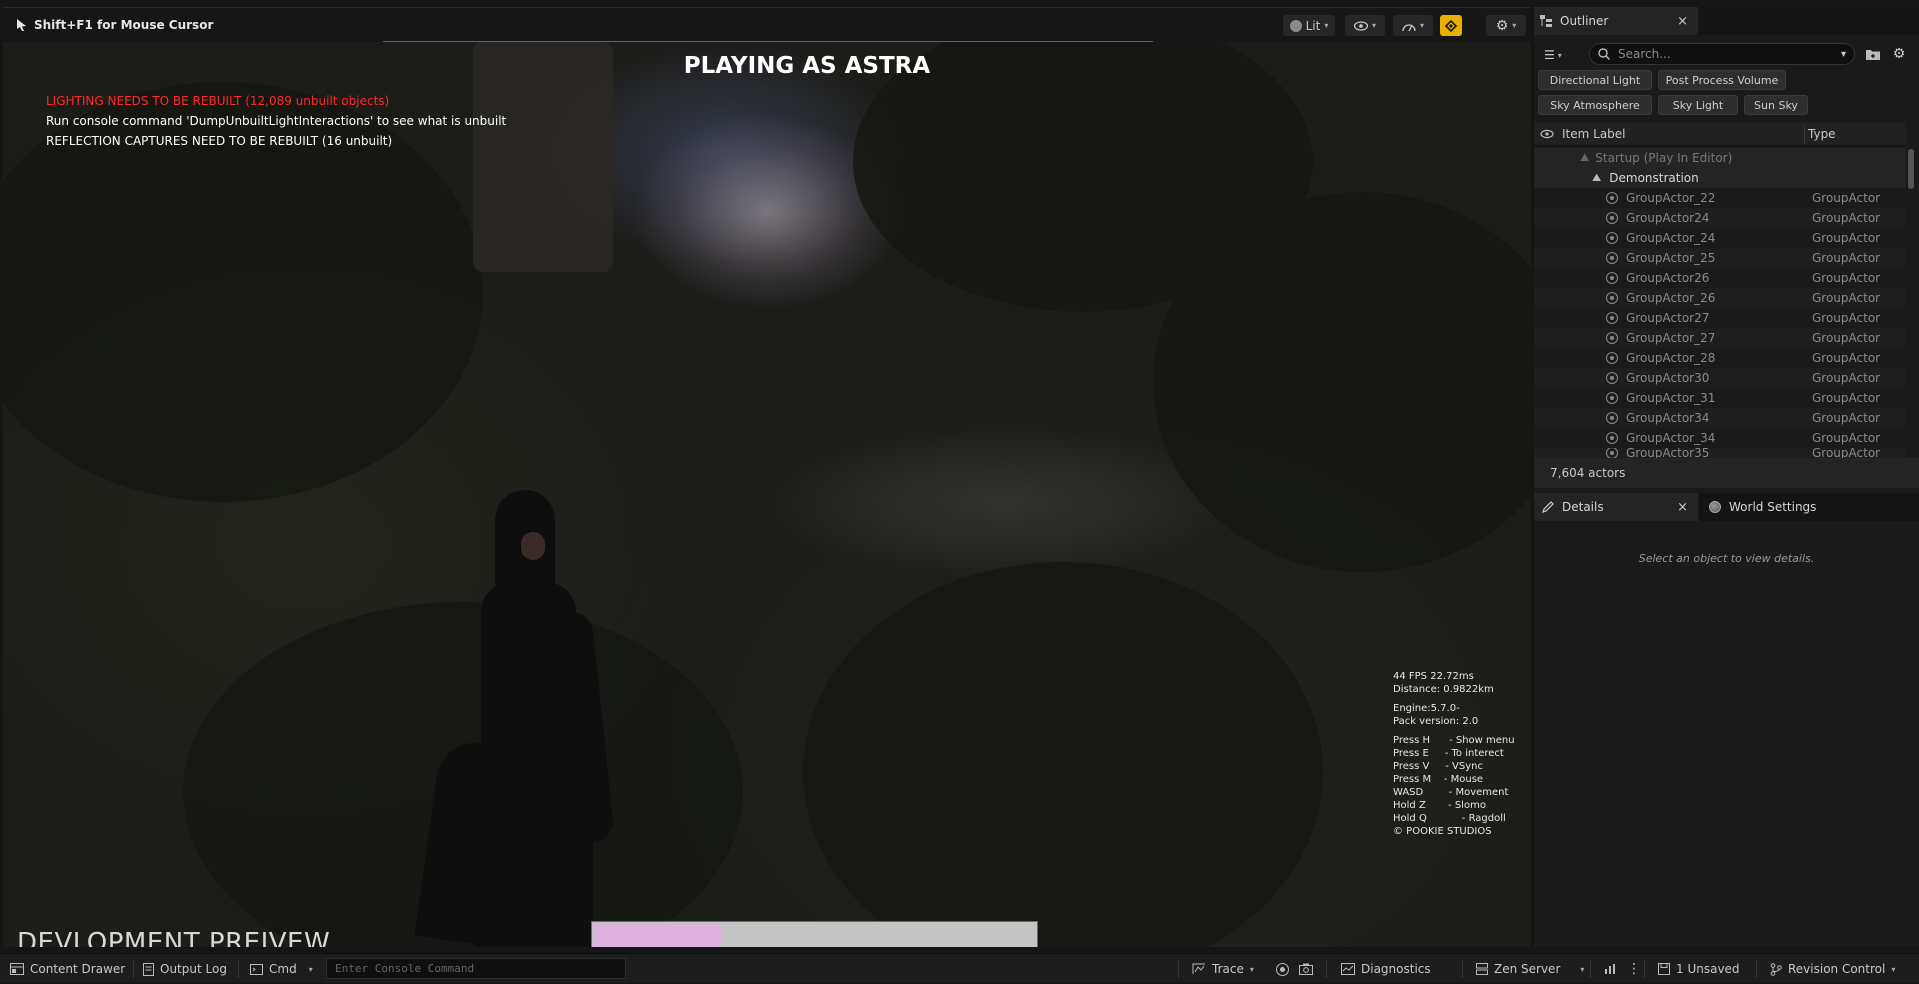 The width and height of the screenshot is (1919, 984). What do you see at coordinates (807, 66) in the screenshot?
I see `playing-as-title: PLAYING AS ASTRA` at bounding box center [807, 66].